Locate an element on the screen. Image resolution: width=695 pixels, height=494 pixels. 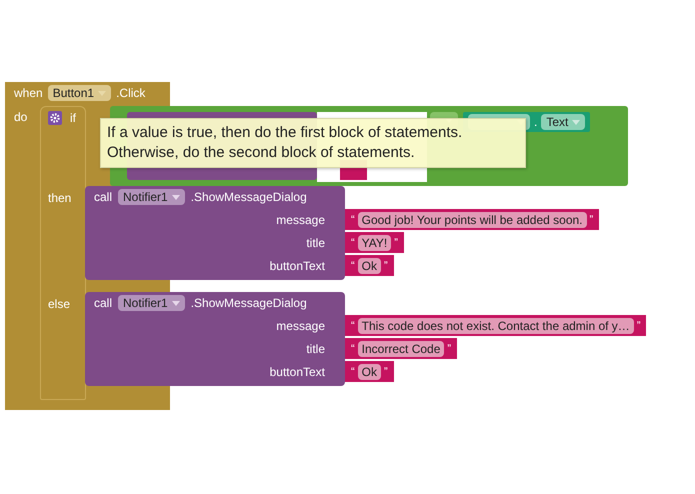
string-block: “ Good job! Your points will be added soon. ” is located at coordinates (472, 219).